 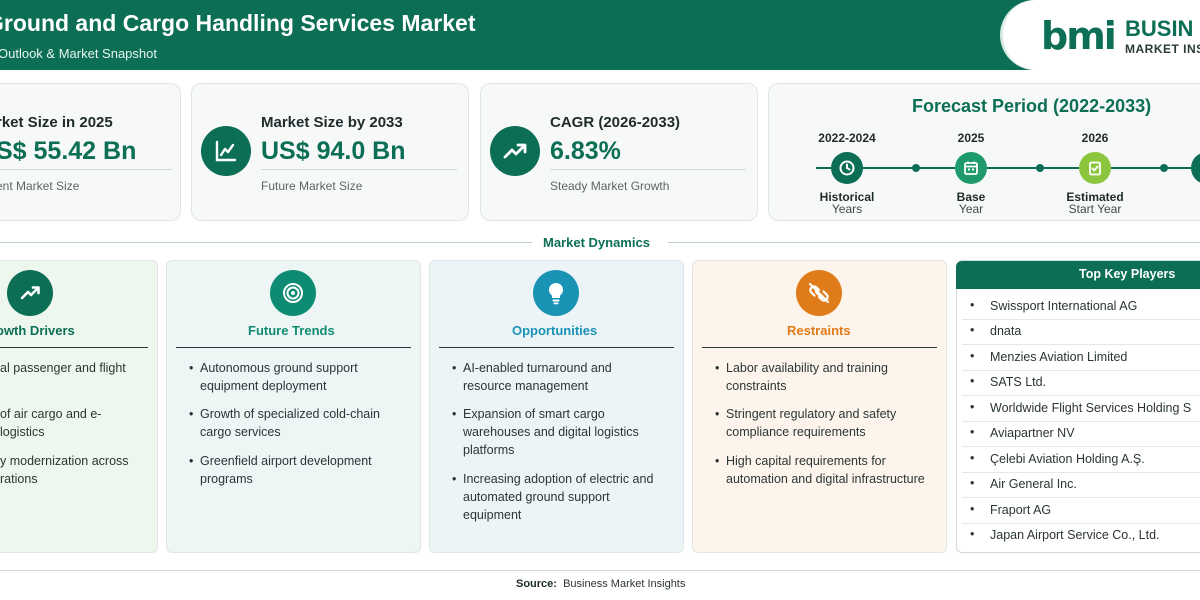 I want to click on panel-title: owth Drivers, so click(x=37, y=330).